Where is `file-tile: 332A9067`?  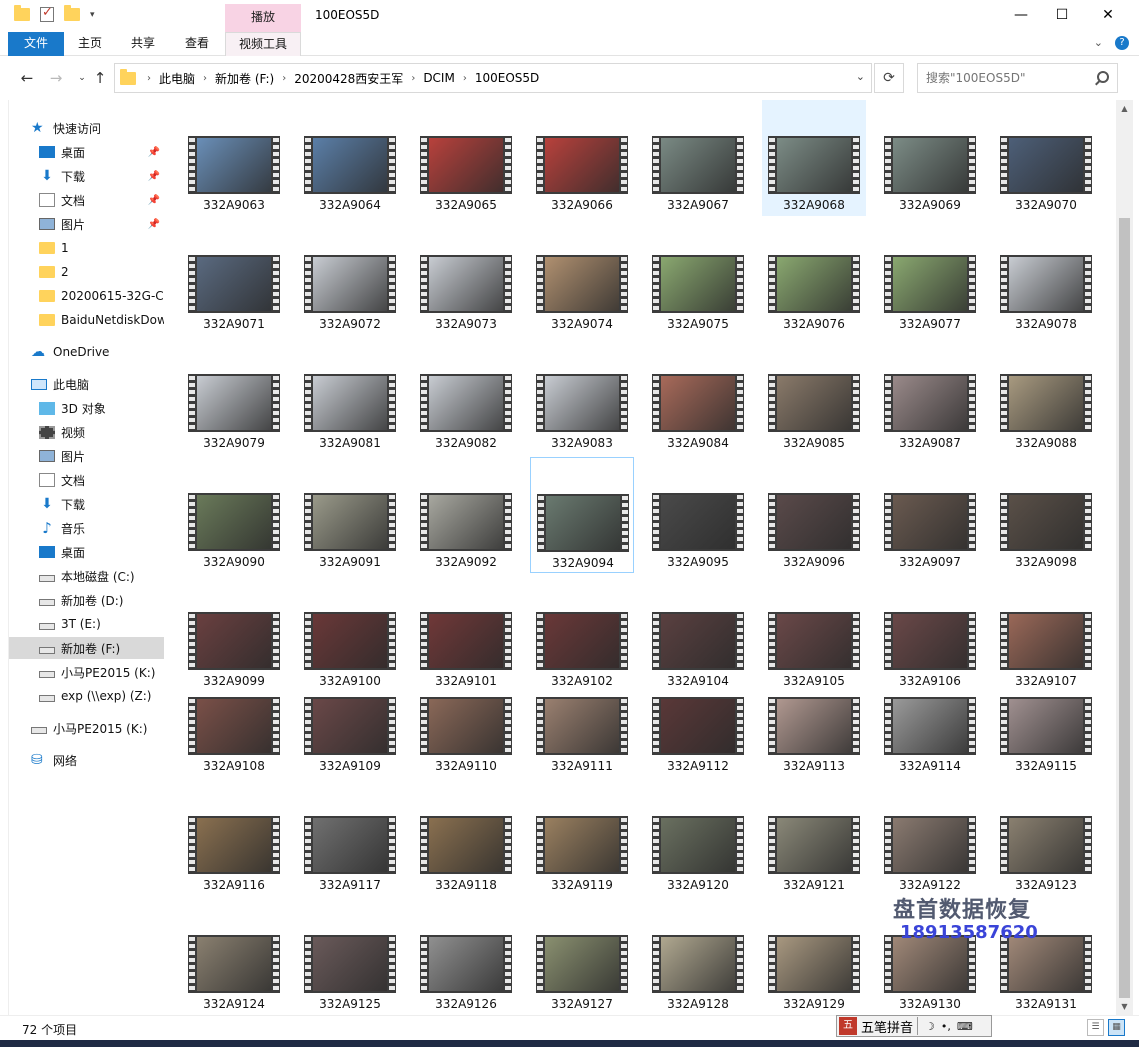
file-tile: 332A9067 is located at coordinates (698, 158).